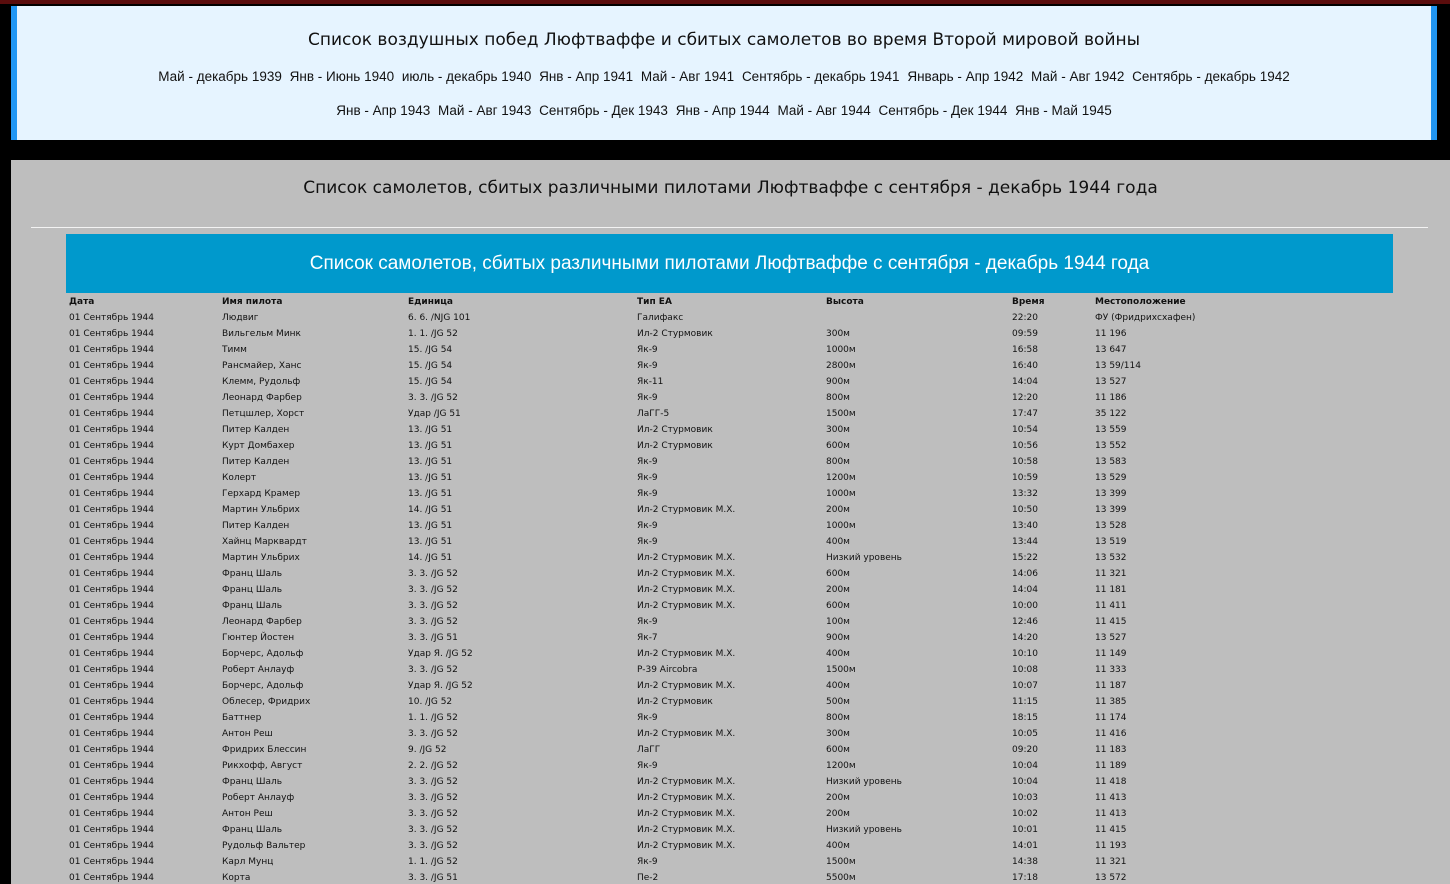 The height and width of the screenshot is (884, 1450). I want to click on cell-aircraft-type: ЛаГГ-5, so click(653, 414).